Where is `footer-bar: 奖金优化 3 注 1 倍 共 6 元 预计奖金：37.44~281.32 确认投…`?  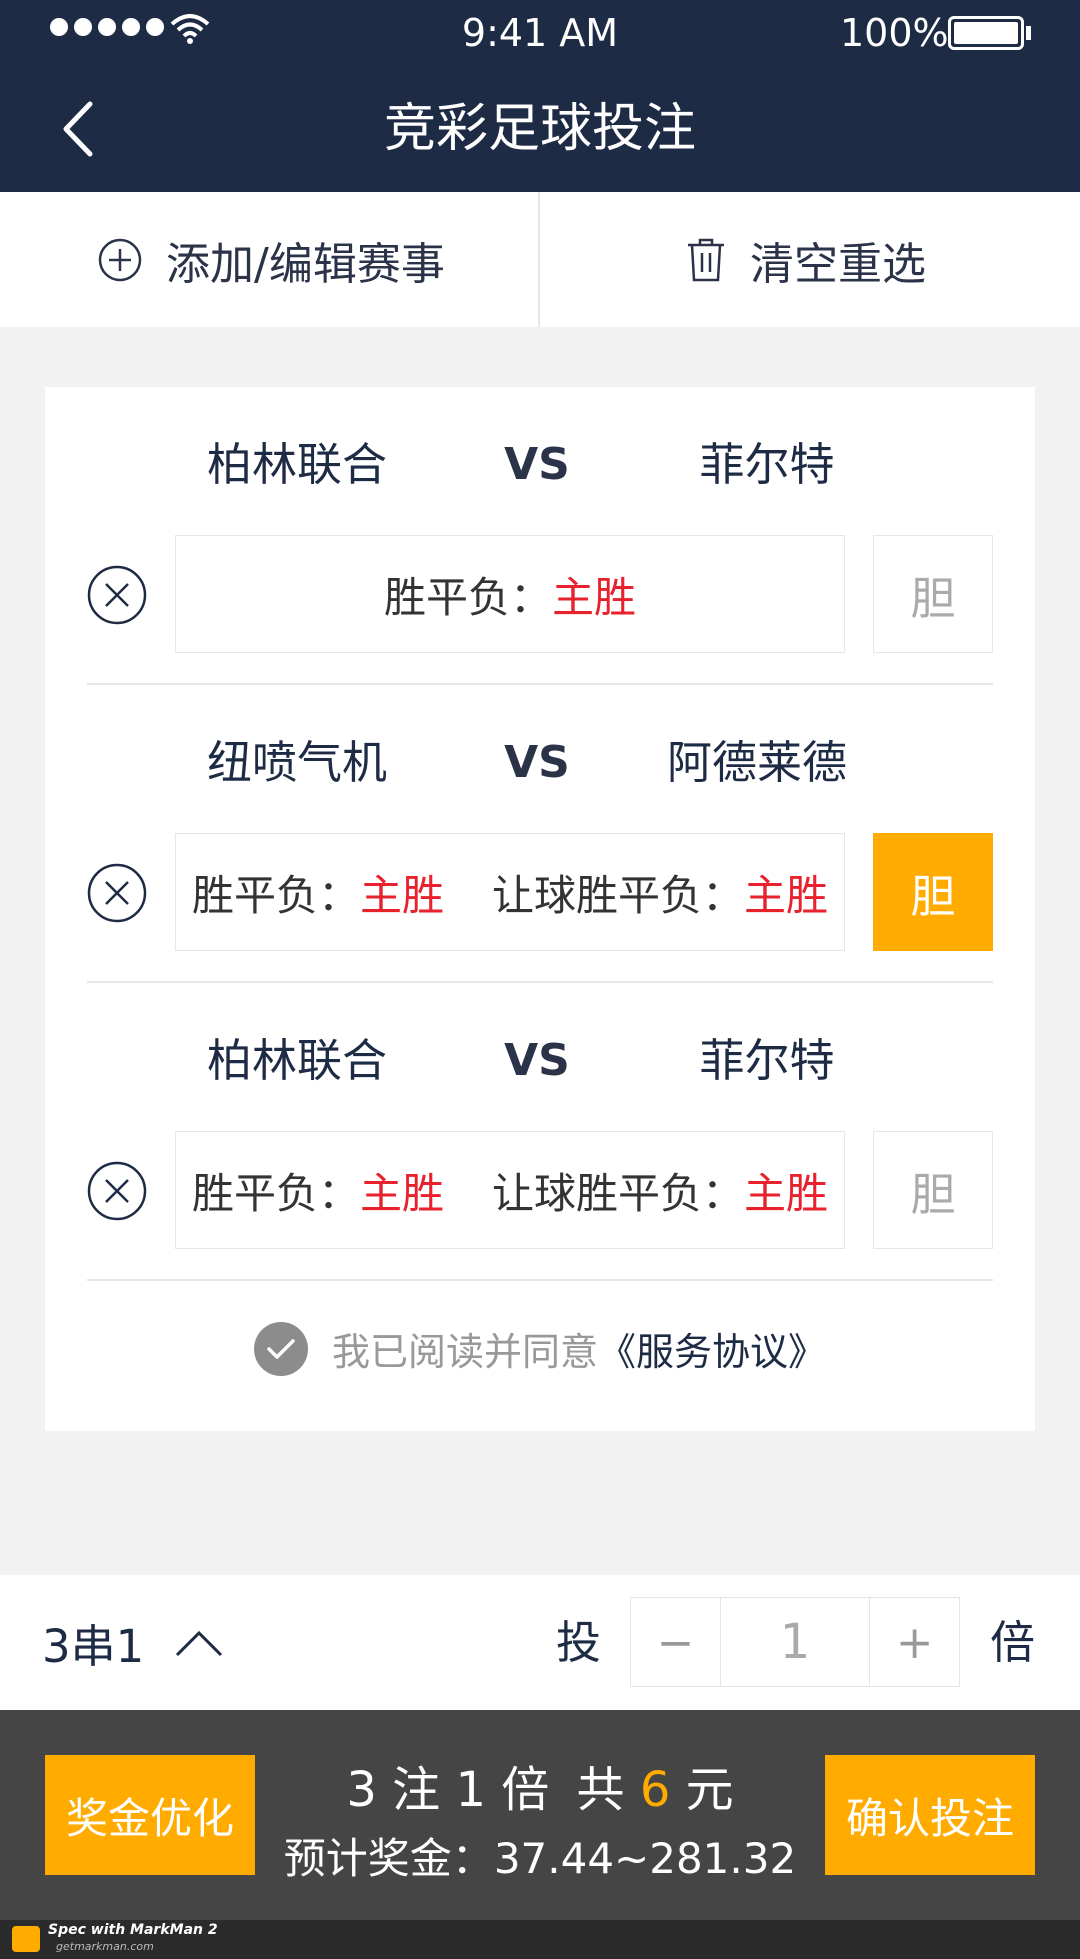 footer-bar: 奖金优化 3 注 1 倍 共 6 元 预计奖金：37.44~281.32 确认投… is located at coordinates (540, 1815).